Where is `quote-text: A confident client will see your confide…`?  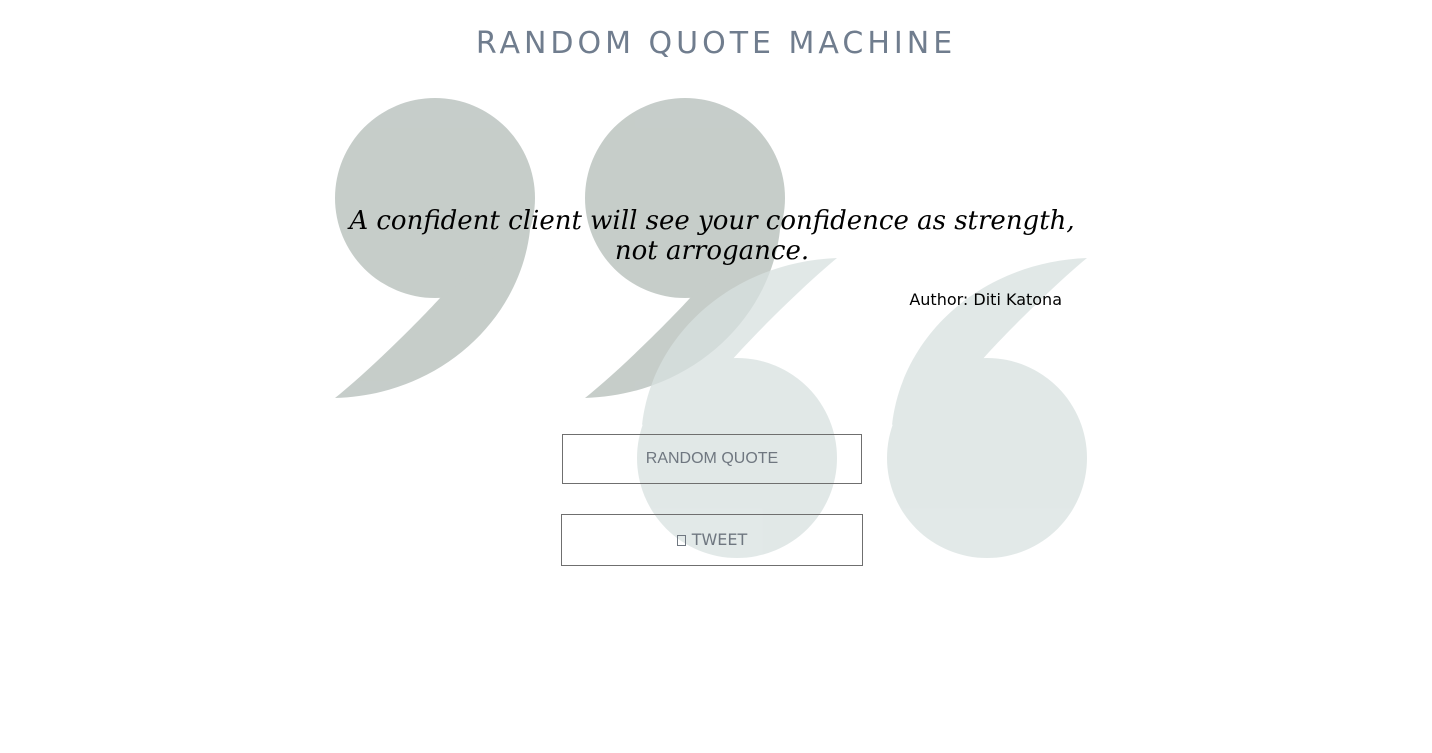
quote-text: A confident client will see your confide… is located at coordinates (712, 236).